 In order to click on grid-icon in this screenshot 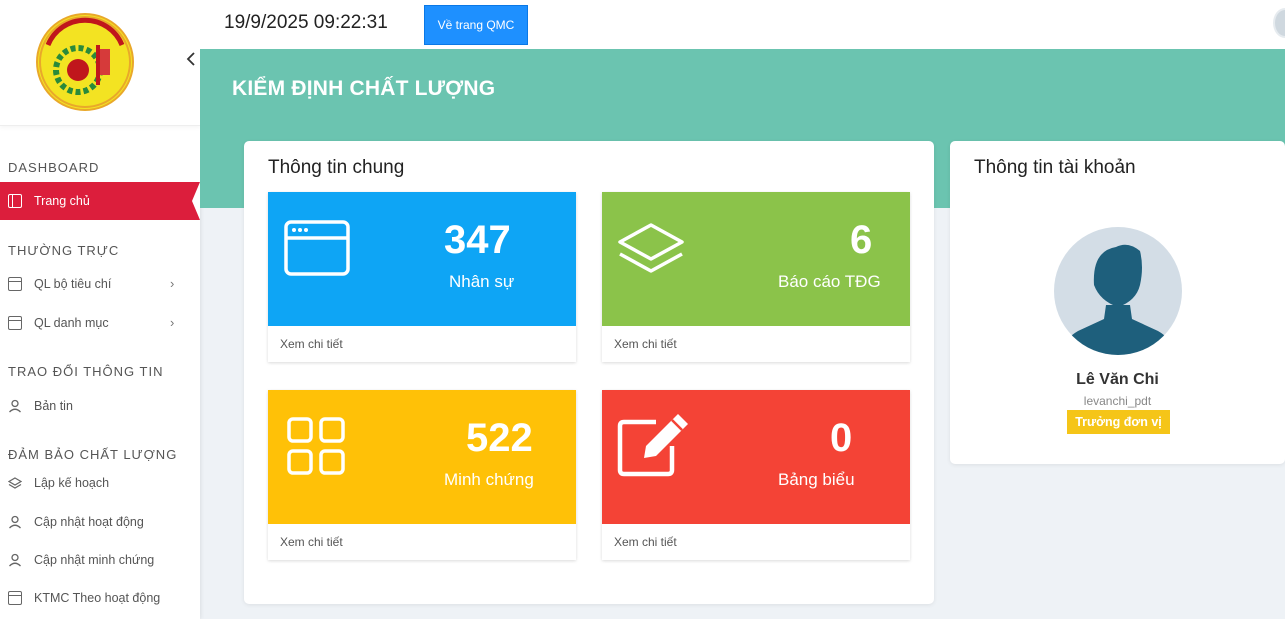, I will do `click(316, 446)`.